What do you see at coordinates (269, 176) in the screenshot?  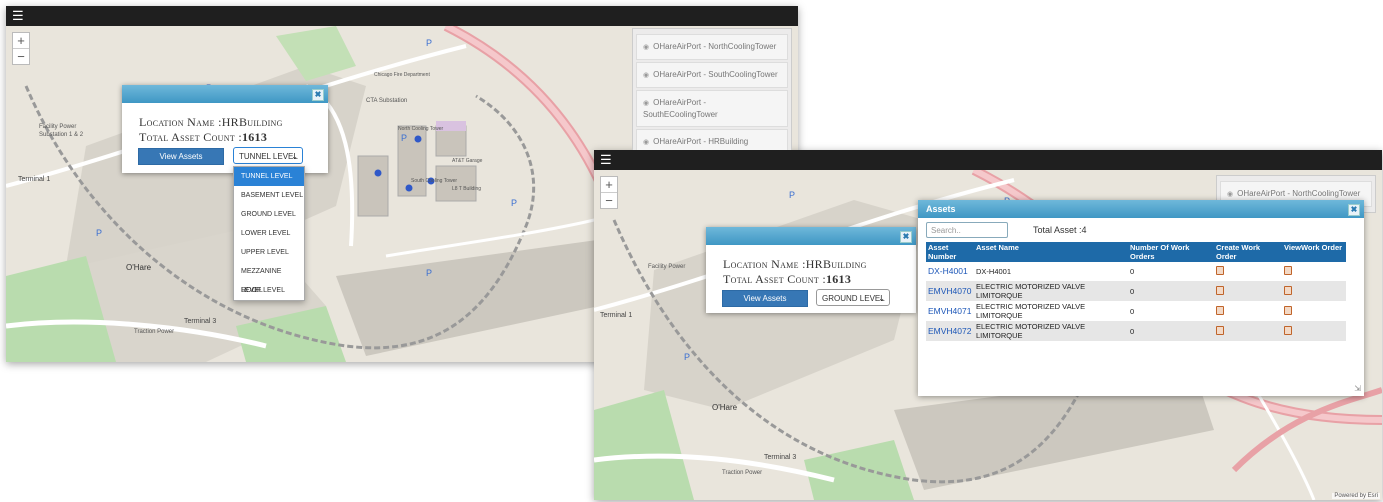 I see `level-option-tunnel: TUNNEL LEVEL` at bounding box center [269, 176].